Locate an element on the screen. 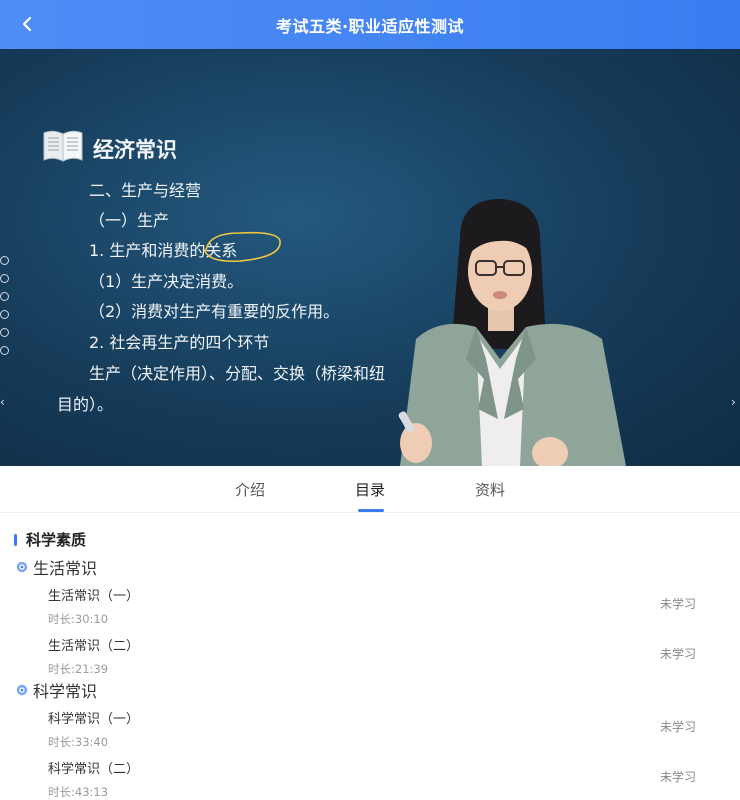 The image size is (740, 800). chapter-header: 科学常识 is located at coordinates (56, 690).